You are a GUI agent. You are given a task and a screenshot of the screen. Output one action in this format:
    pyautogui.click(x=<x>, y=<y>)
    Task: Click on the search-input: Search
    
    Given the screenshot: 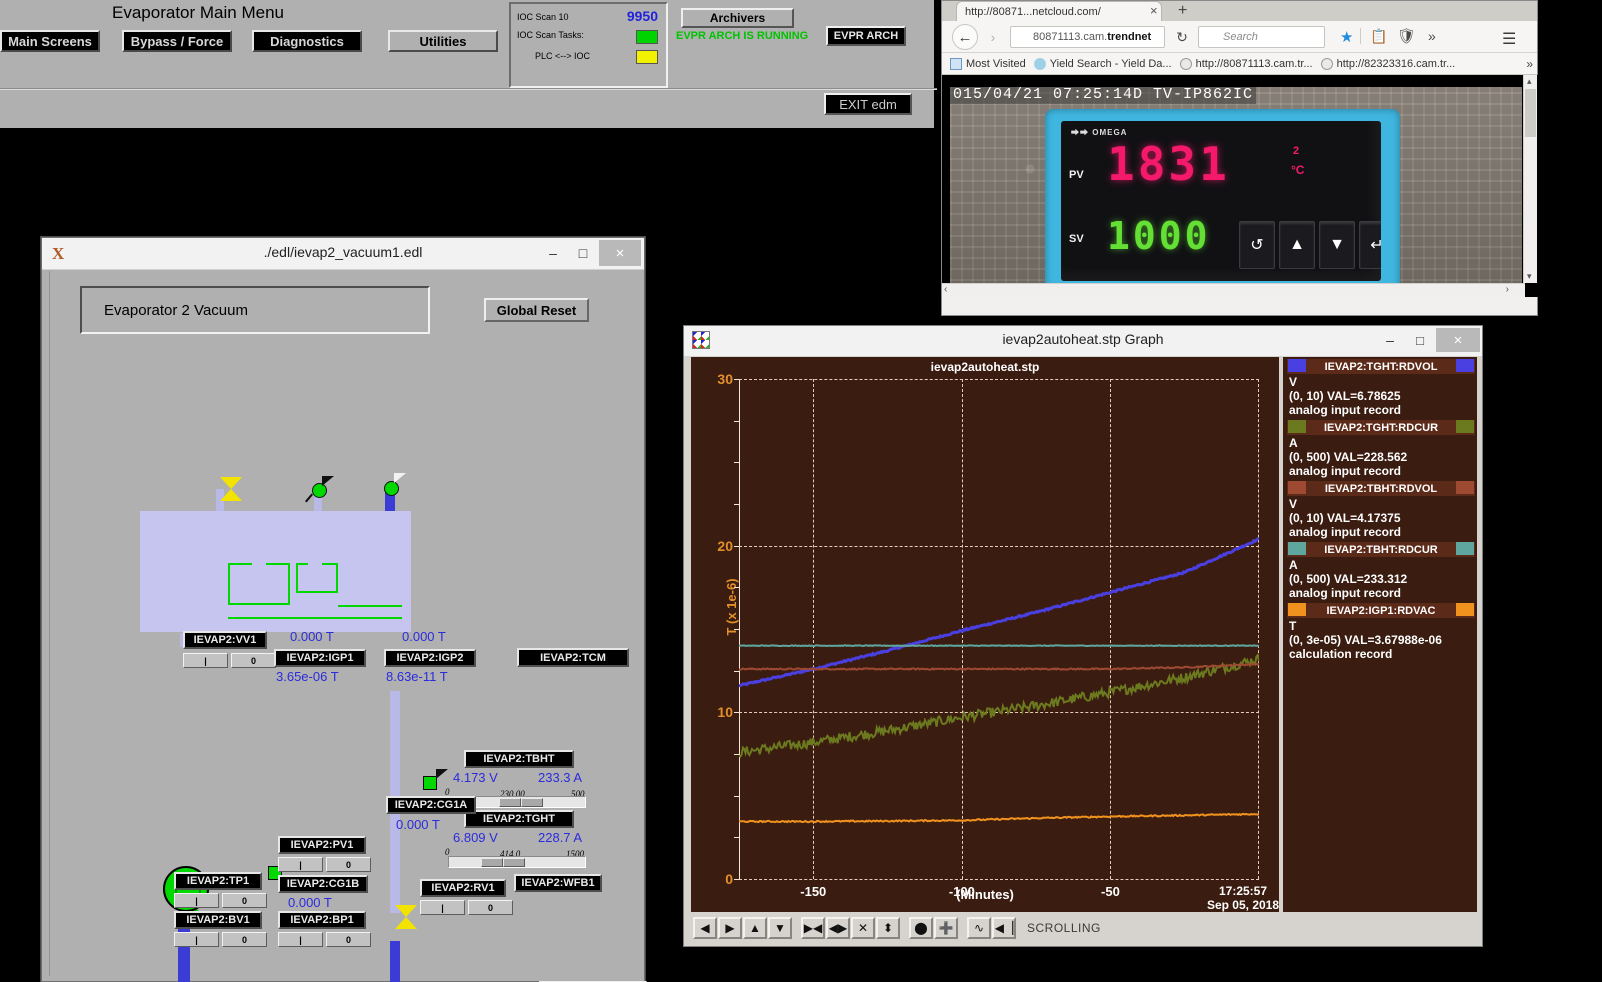 What is the action you would take?
    pyautogui.click(x=1261, y=37)
    